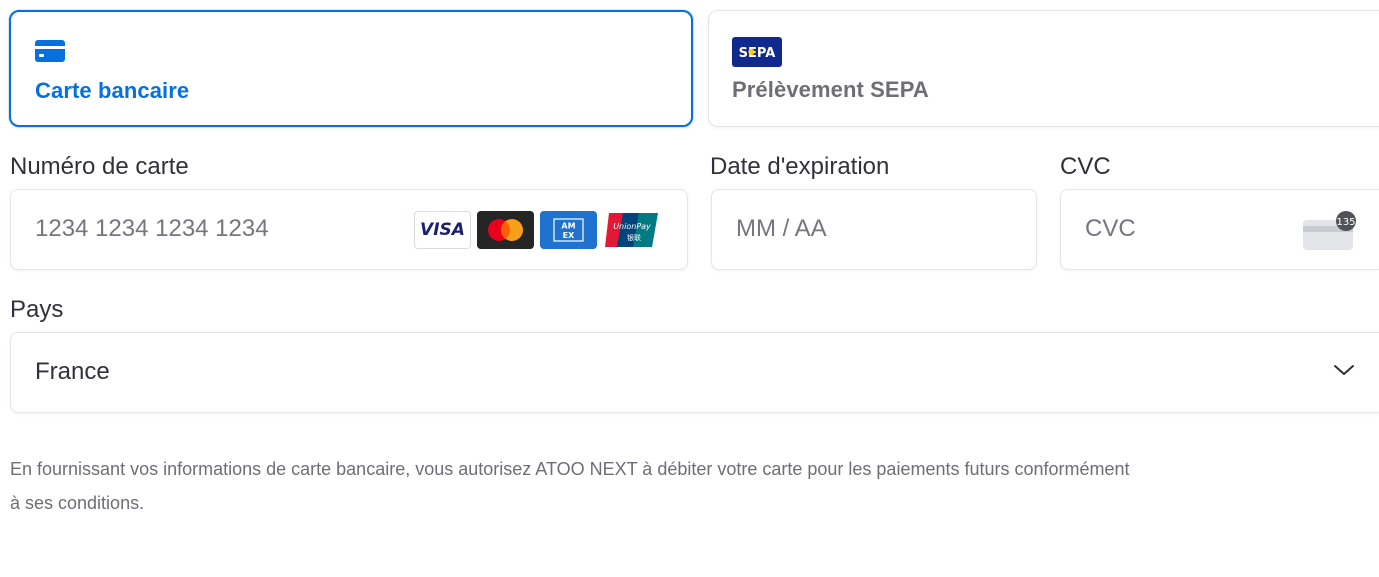 This screenshot has height=577, width=1379. Describe the element at coordinates (112, 90) in the screenshot. I see `tab-card-label: Carte bancaire` at that location.